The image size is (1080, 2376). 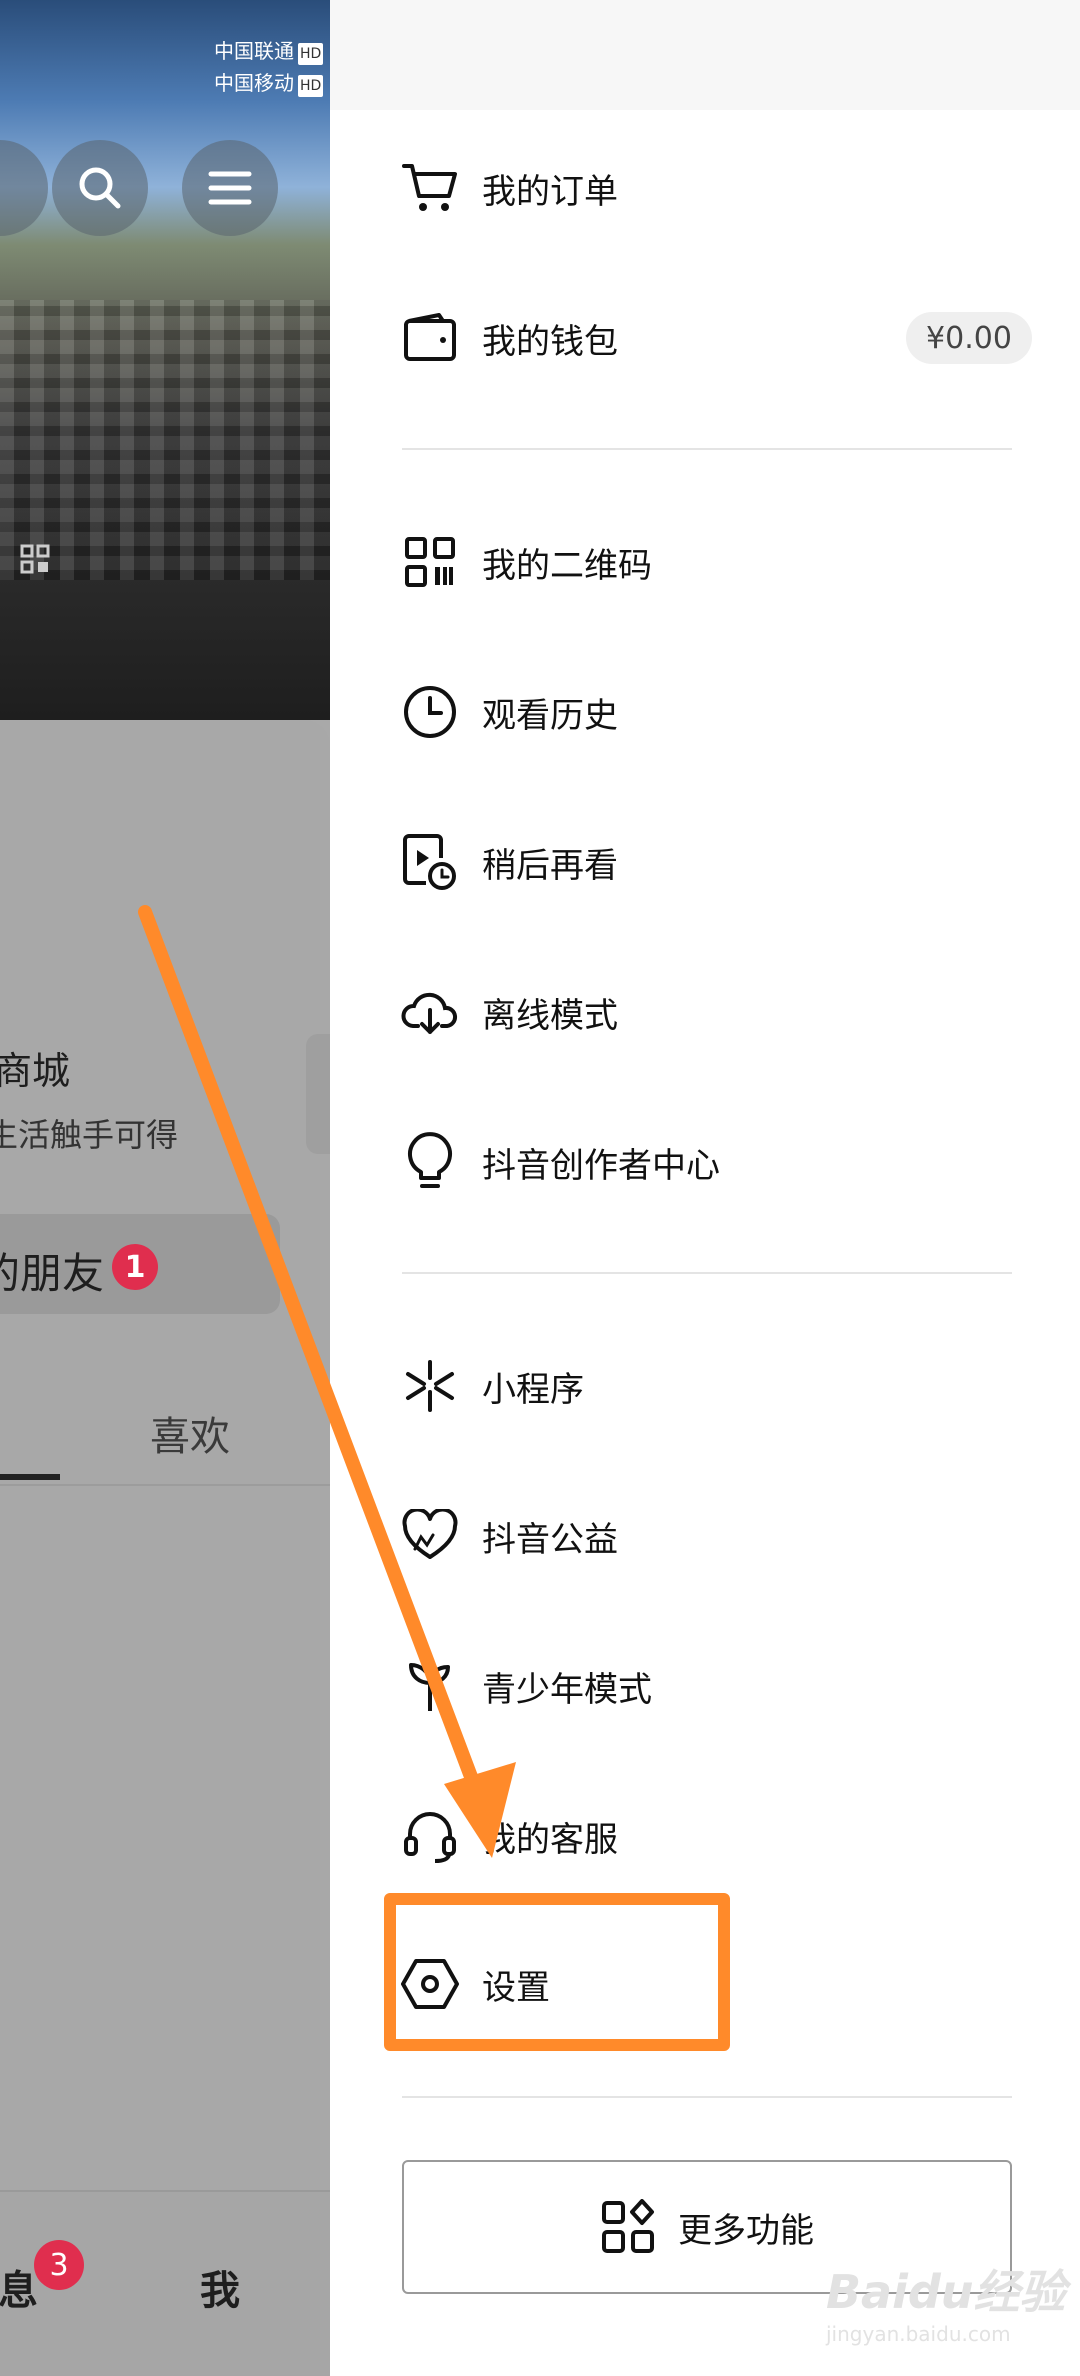 I want to click on mall-subtitle: 生活触手可得, so click(x=89, y=1135).